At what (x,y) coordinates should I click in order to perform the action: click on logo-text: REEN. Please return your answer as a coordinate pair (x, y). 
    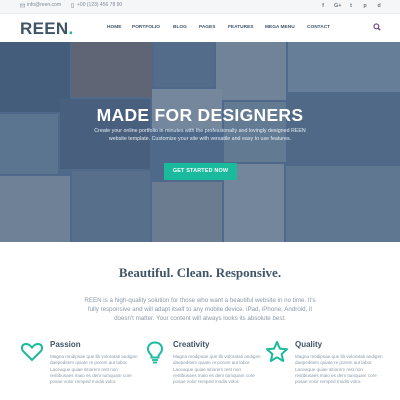
    Looking at the image, I should click on (44, 28).